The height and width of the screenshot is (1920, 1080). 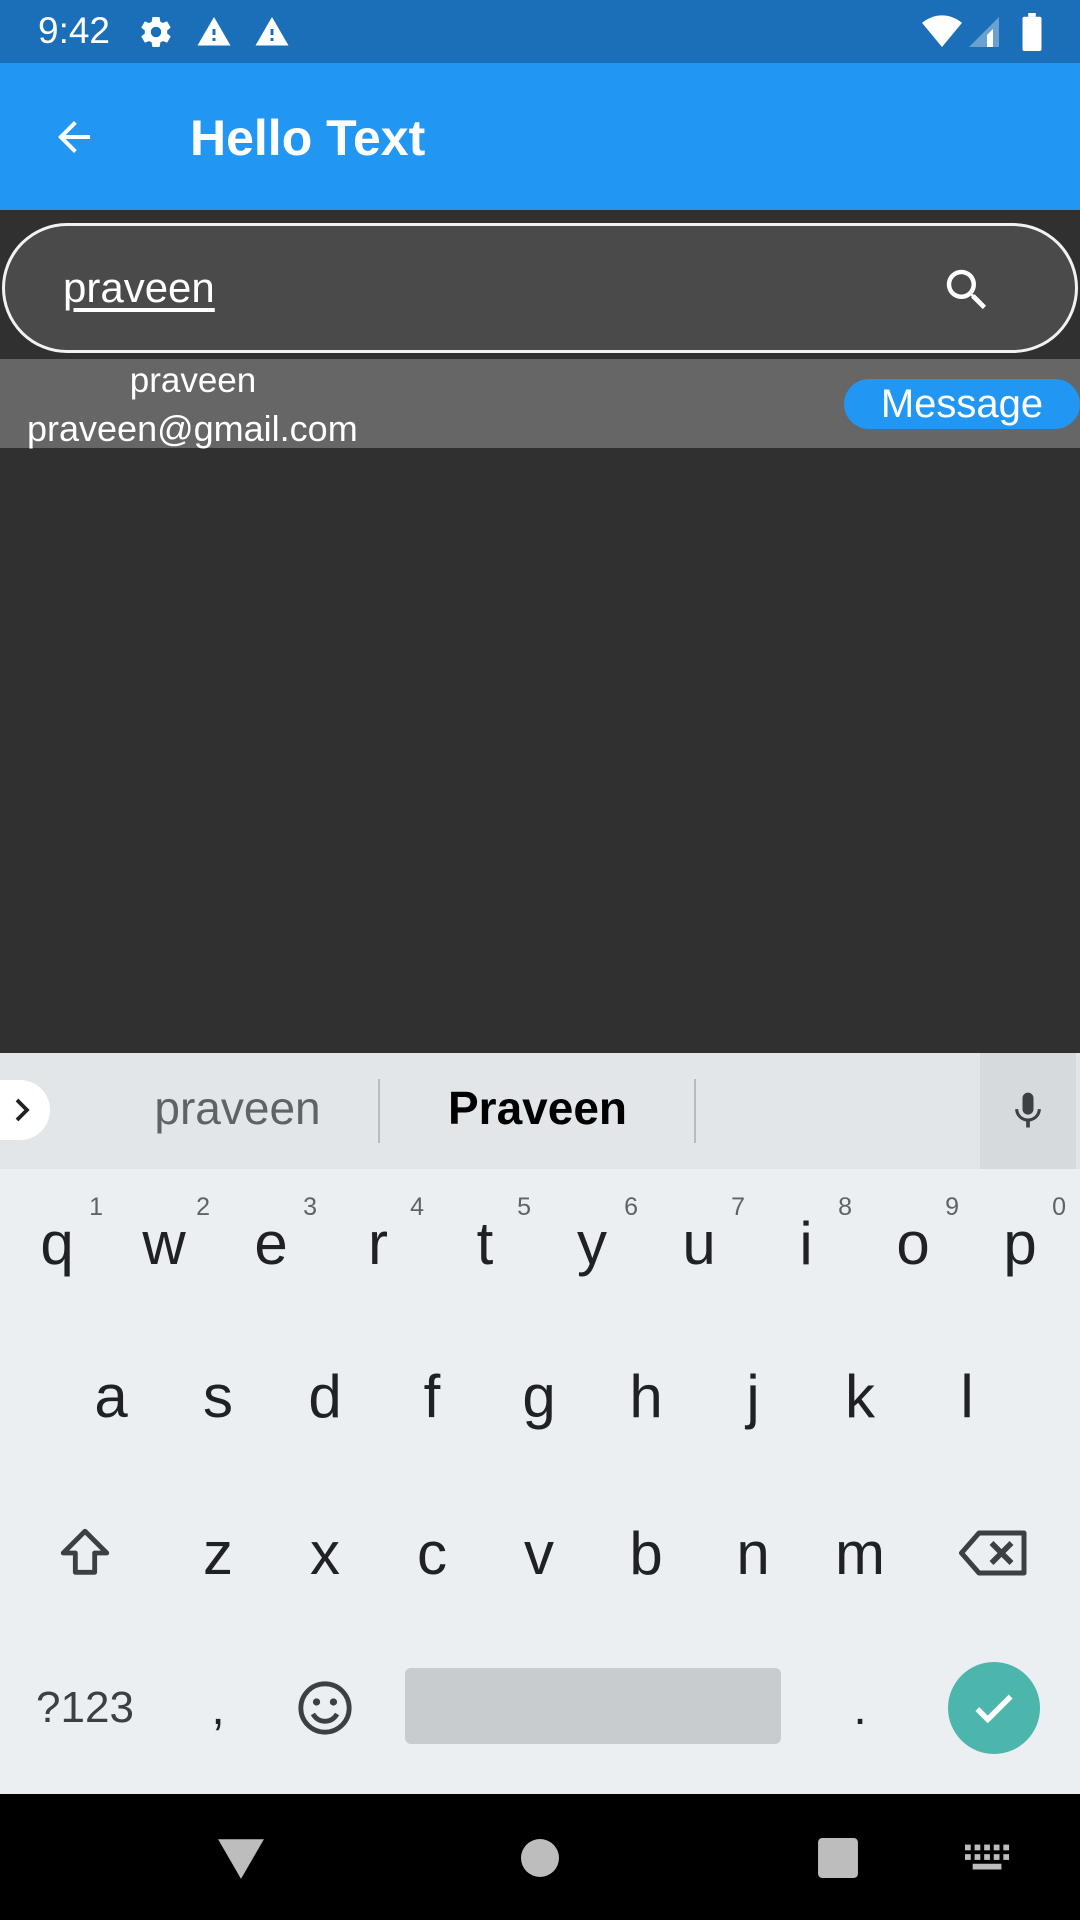 I want to click on search-field: praveen, so click(x=540, y=288).